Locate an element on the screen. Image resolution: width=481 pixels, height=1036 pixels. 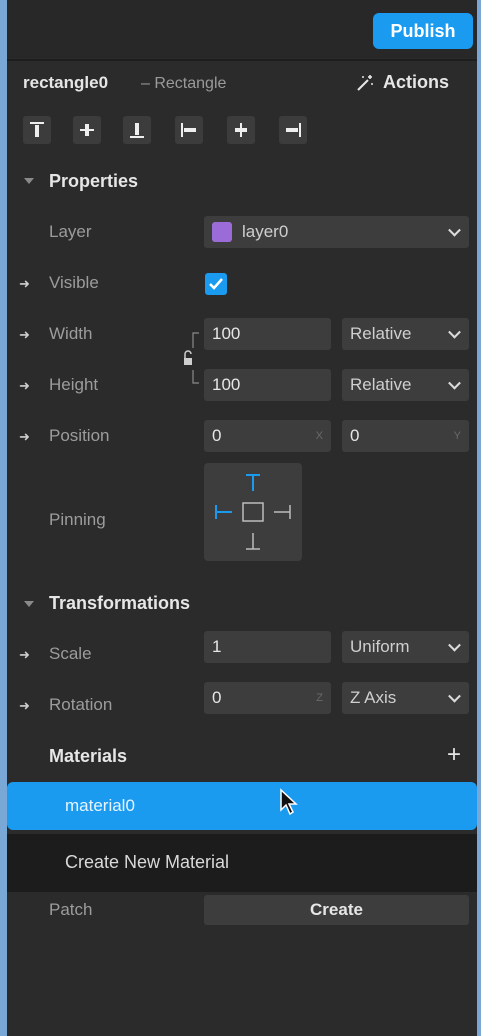
scale-label: Scale is located at coordinates (70, 653).